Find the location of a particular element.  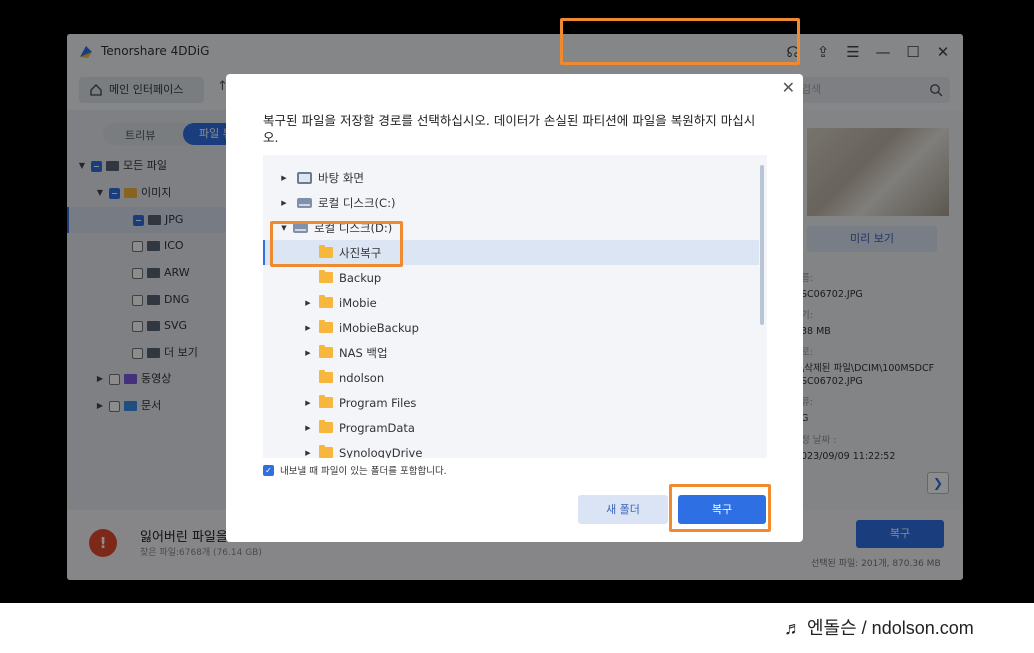

folder-desktop: ▶ 바탕 화면 is located at coordinates (511, 177).